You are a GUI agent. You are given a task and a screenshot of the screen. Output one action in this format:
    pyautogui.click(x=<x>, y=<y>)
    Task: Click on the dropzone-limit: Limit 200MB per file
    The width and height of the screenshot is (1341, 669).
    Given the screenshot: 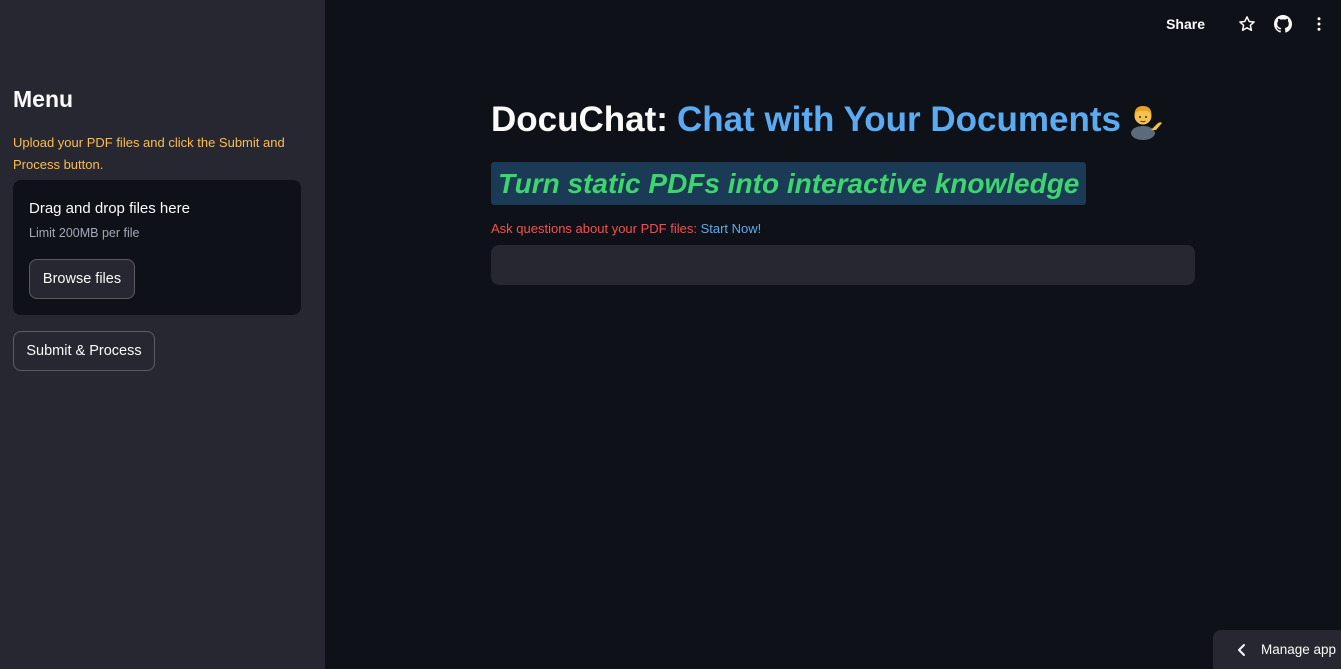 What is the action you would take?
    pyautogui.click(x=84, y=233)
    